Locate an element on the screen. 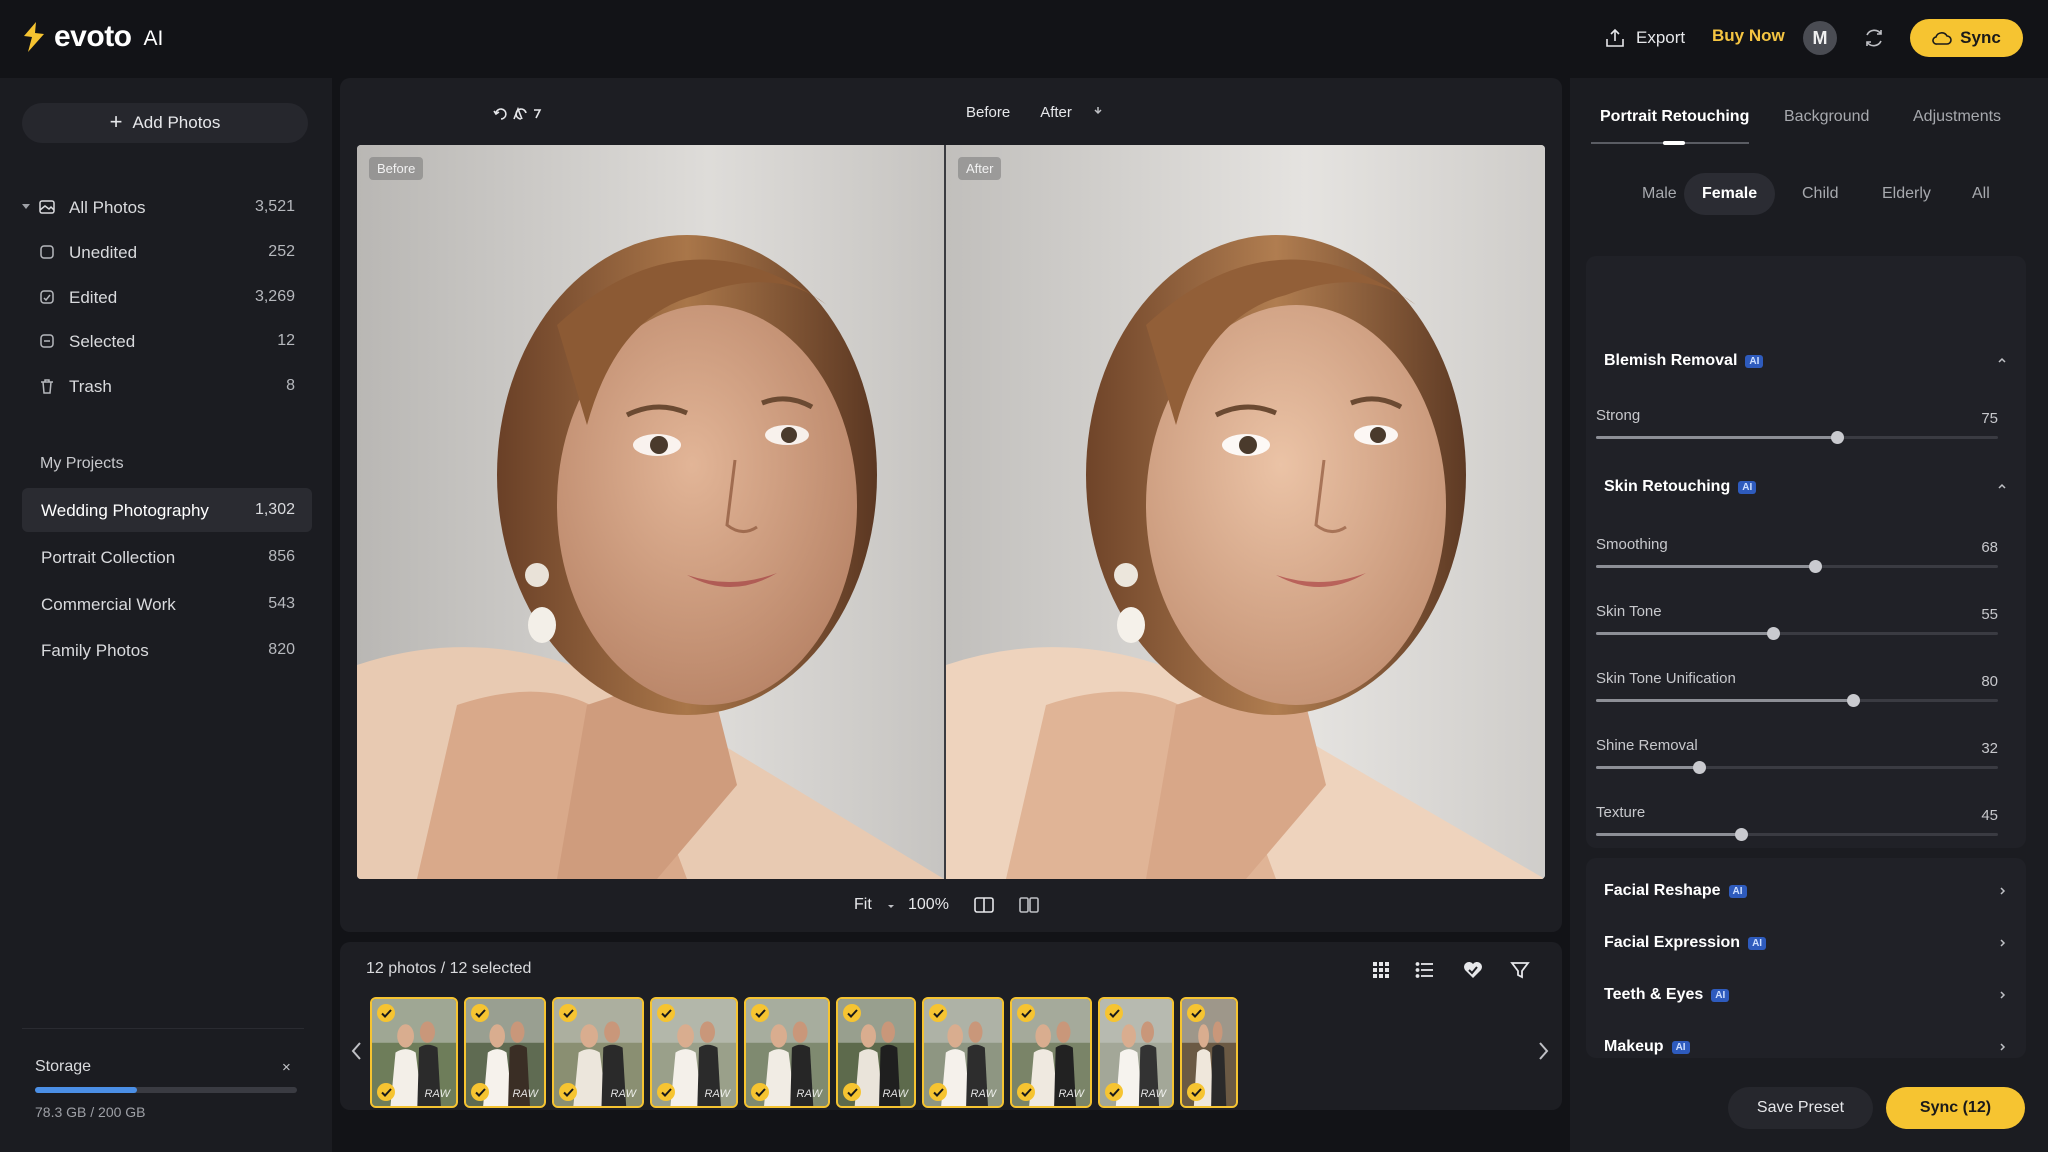 The width and height of the screenshot is (2048, 1152). buy-now-link: Buy Now is located at coordinates (1748, 36).